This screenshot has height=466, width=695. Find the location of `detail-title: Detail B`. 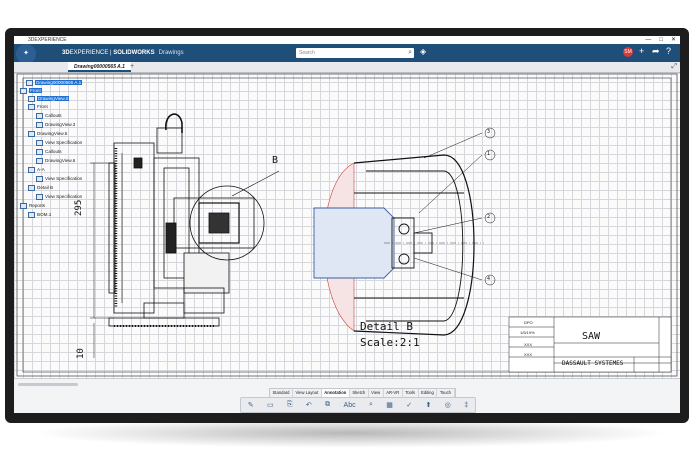

detail-title: Detail B is located at coordinates (386, 326).